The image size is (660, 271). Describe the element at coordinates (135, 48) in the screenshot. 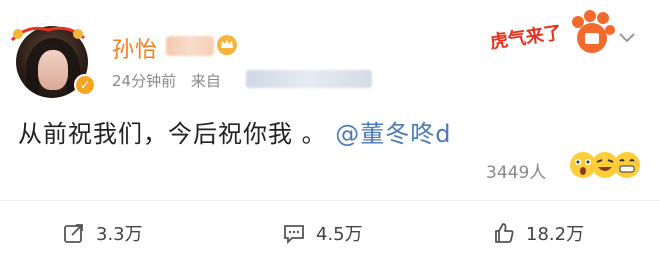

I see `author-name: 孙怡` at that location.